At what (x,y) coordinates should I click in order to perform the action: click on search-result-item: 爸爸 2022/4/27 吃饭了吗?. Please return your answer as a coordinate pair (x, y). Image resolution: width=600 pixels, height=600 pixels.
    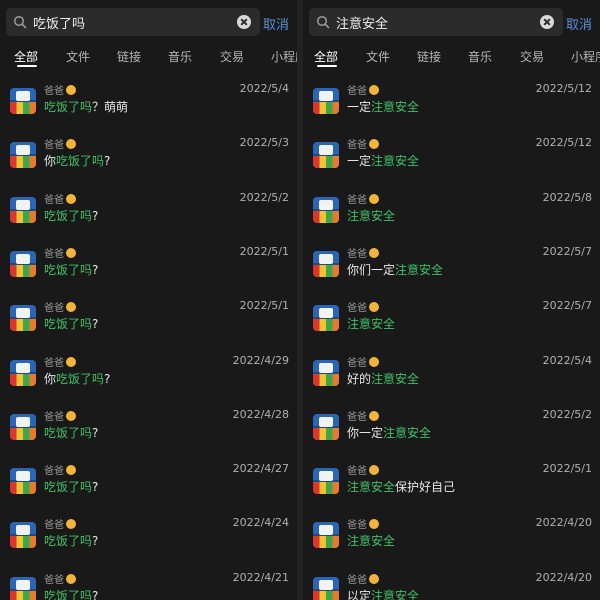
    Looking at the image, I should click on (148, 485).